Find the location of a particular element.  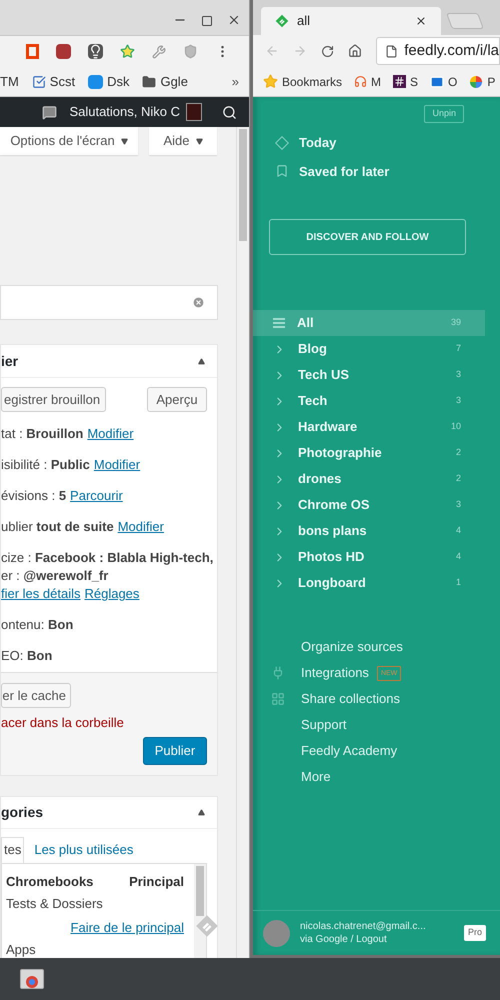

category-item: Apps is located at coordinates (21, 949).